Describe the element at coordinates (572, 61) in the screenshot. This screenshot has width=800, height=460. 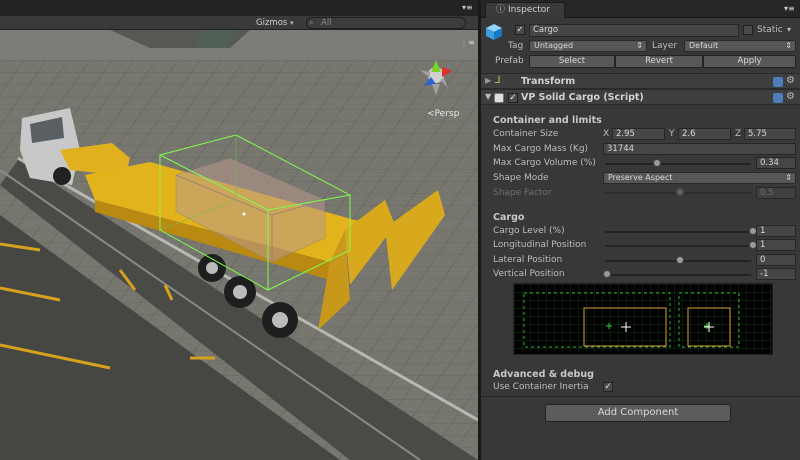
I see `prefab-select-button: Select` at that location.